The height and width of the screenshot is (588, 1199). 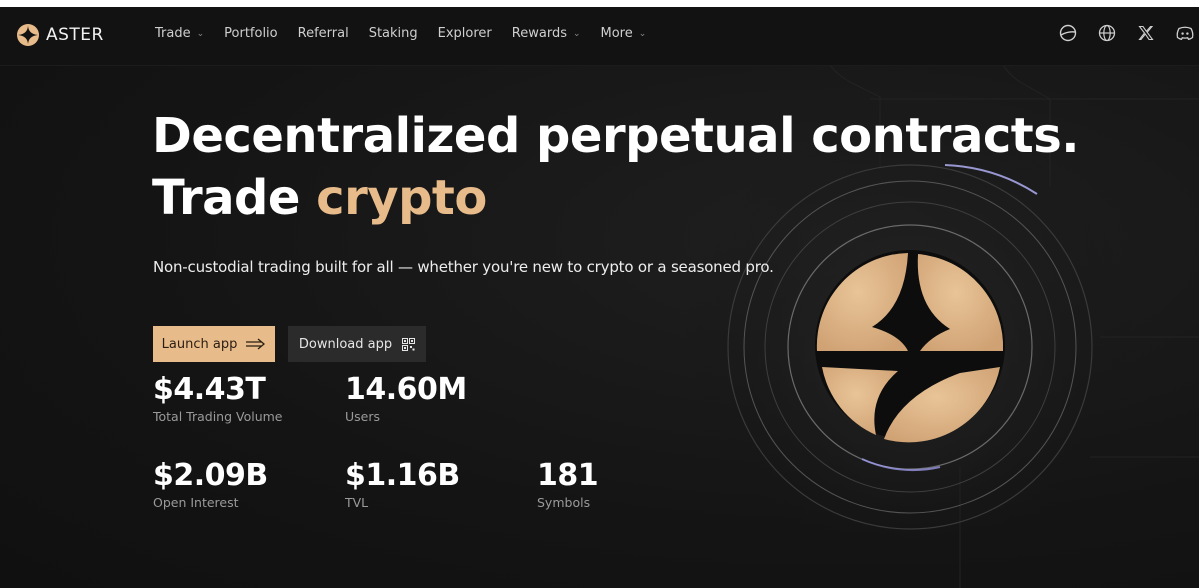 What do you see at coordinates (256, 344) in the screenshot?
I see `arrow-right-icon` at bounding box center [256, 344].